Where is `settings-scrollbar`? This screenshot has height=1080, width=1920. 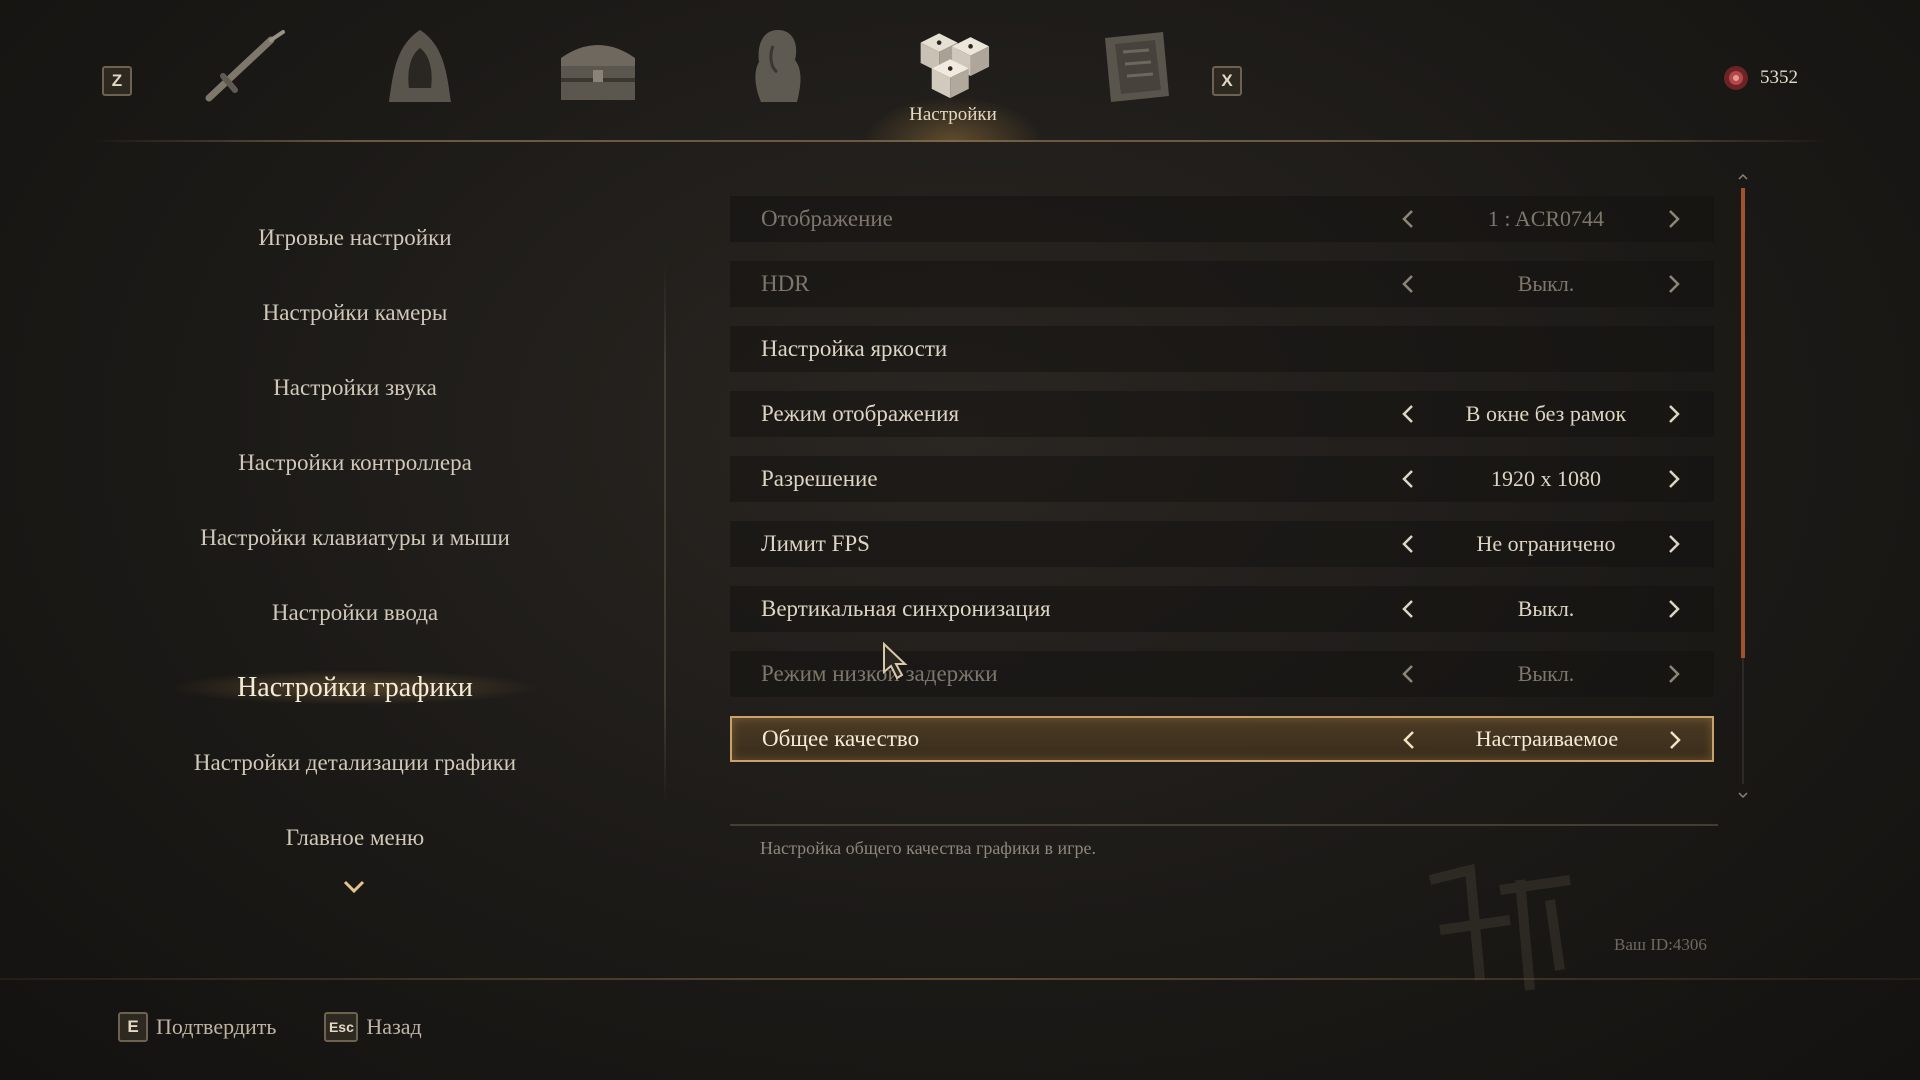
settings-scrollbar is located at coordinates (1743, 487).